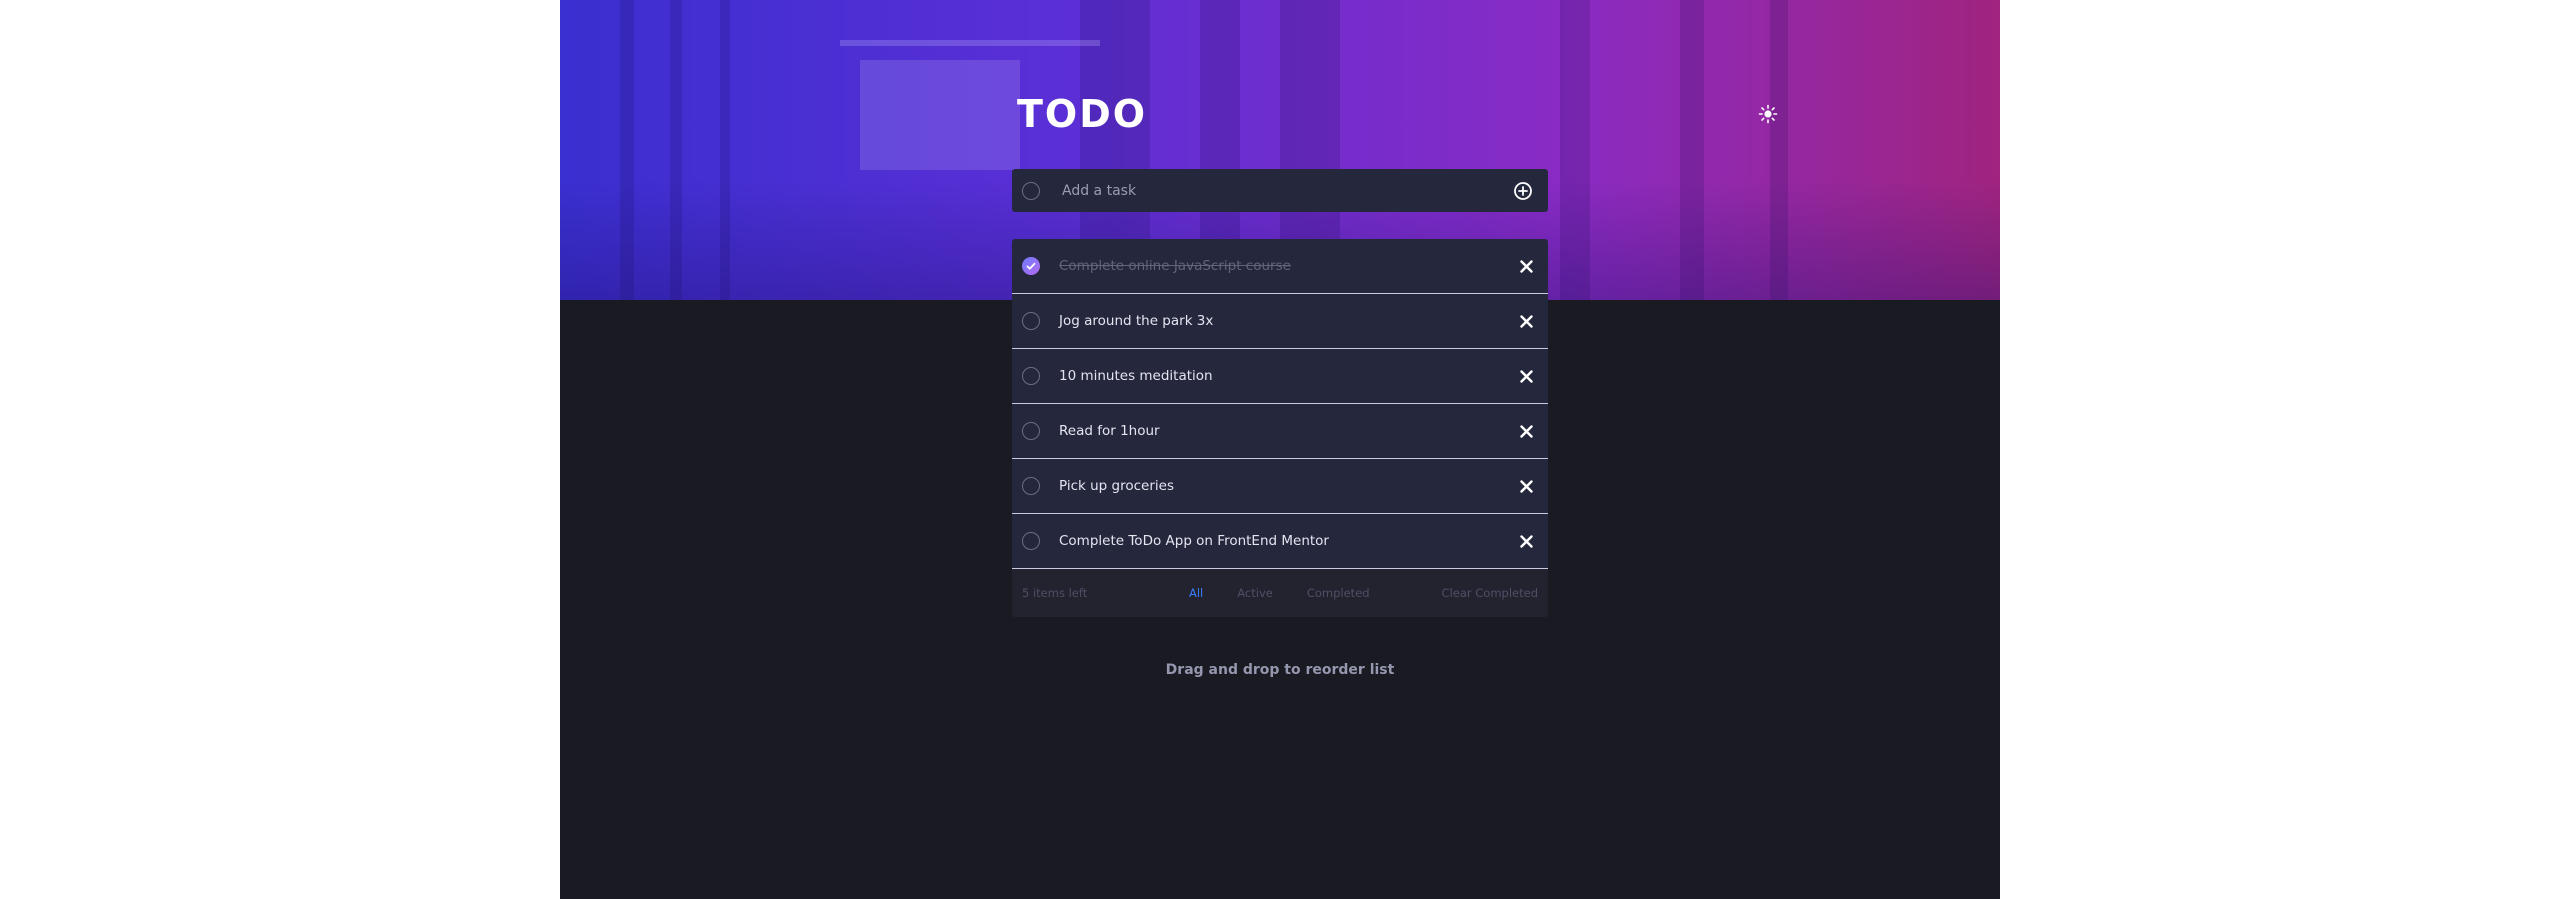 The image size is (2560, 899). What do you see at coordinates (1082, 114) in the screenshot?
I see `app-title: TODO` at bounding box center [1082, 114].